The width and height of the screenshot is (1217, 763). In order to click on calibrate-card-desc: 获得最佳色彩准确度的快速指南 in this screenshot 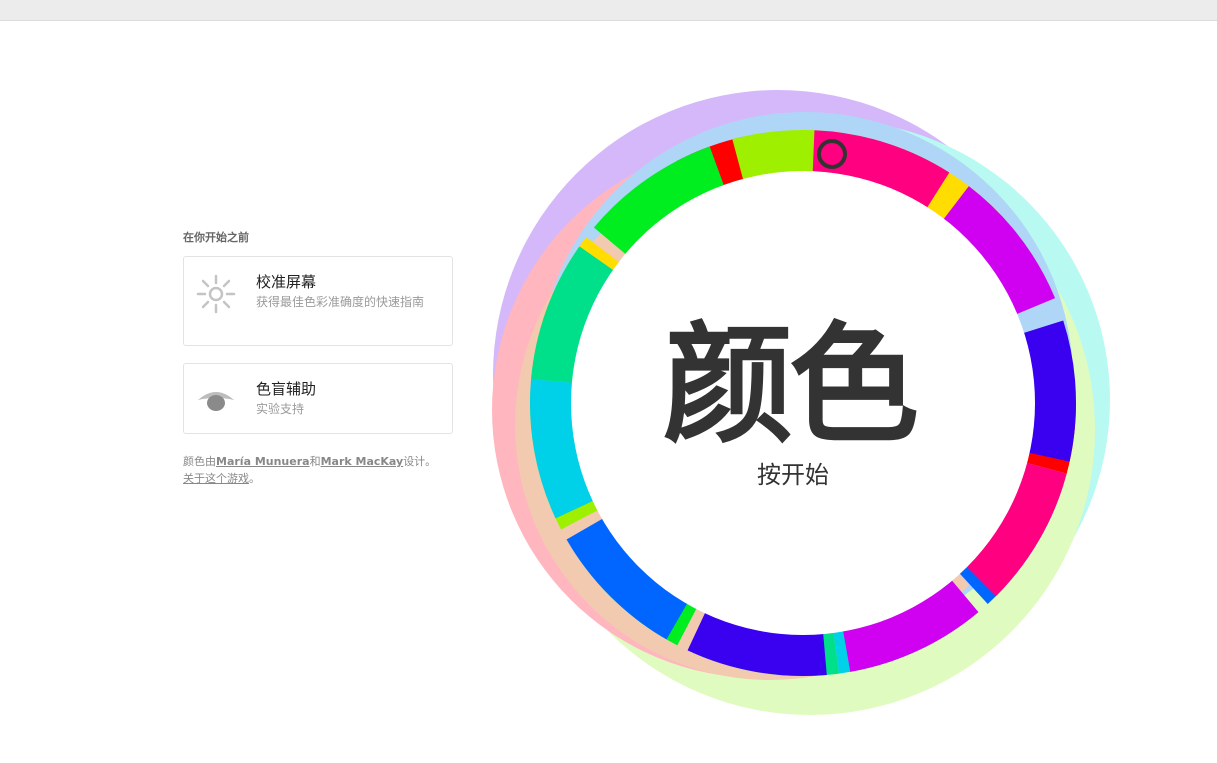, I will do `click(340, 302)`.